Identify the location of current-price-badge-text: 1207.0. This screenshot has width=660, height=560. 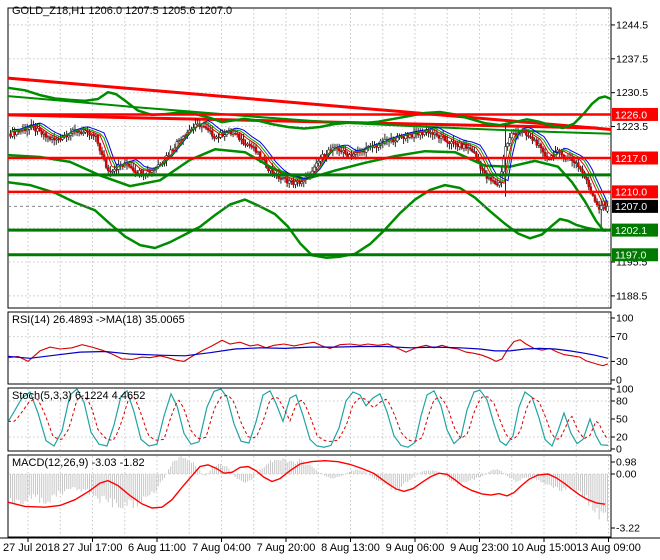
(631, 207).